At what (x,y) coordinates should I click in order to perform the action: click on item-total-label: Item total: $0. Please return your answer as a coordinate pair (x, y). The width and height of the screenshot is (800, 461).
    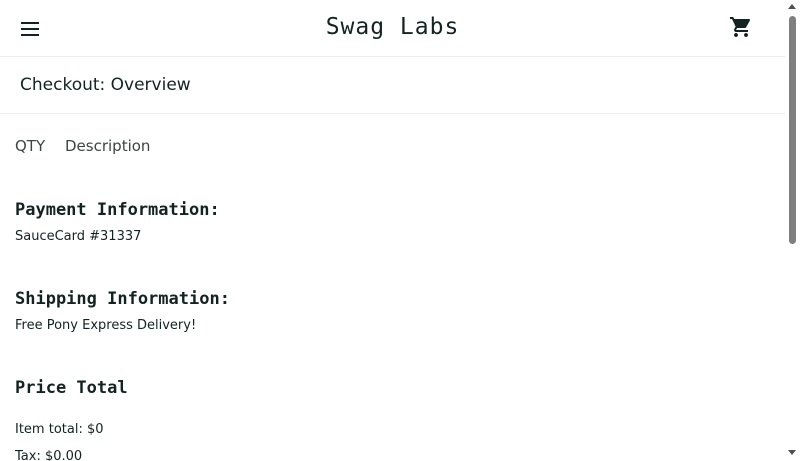
    Looking at the image, I should click on (59, 429).